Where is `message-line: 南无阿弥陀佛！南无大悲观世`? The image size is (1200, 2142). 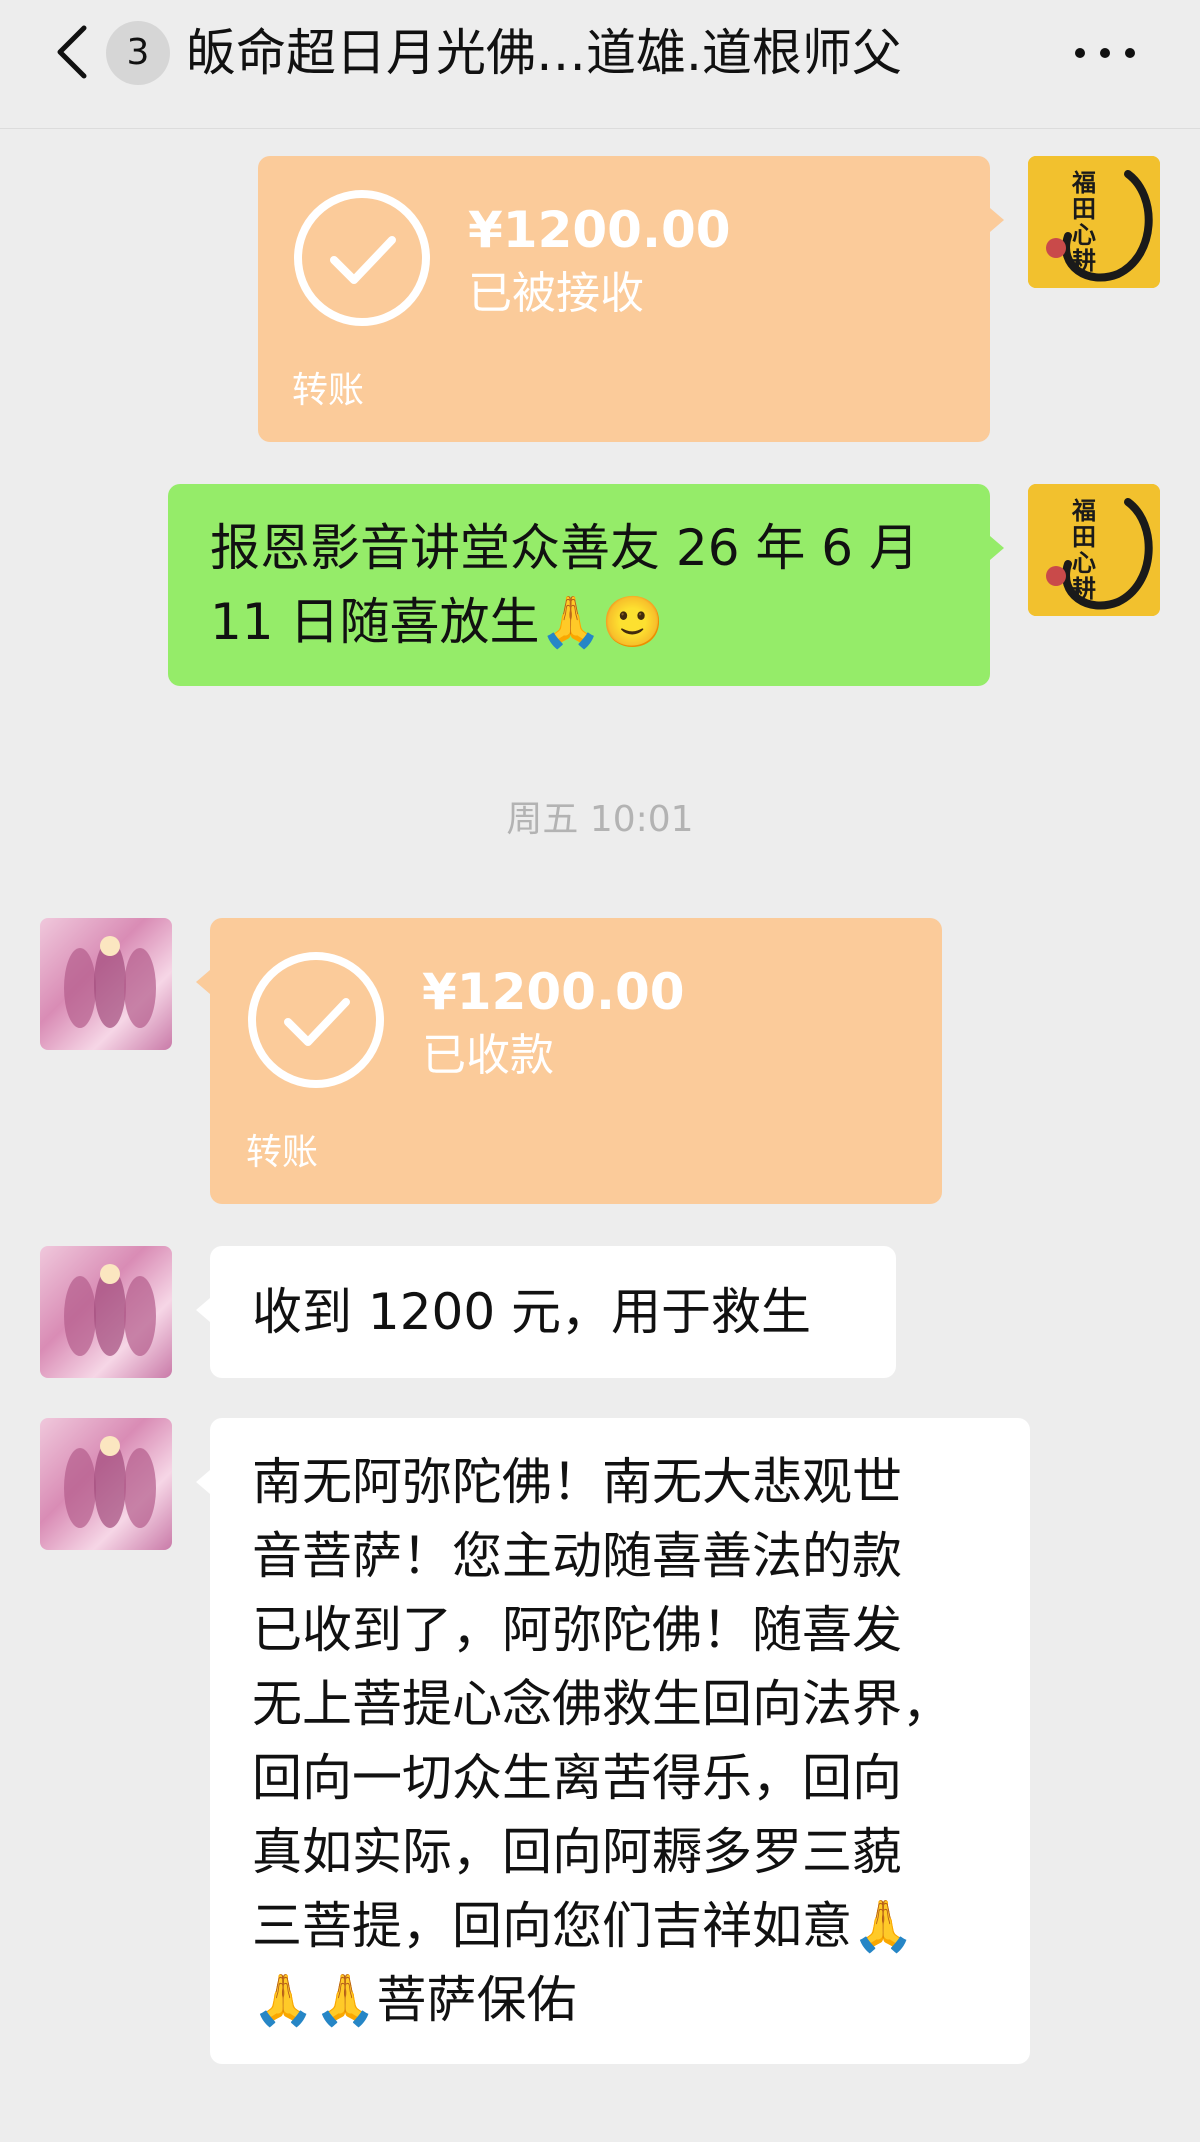
message-line: 南无阿弥陀佛！南无大悲观世 is located at coordinates (577, 1482).